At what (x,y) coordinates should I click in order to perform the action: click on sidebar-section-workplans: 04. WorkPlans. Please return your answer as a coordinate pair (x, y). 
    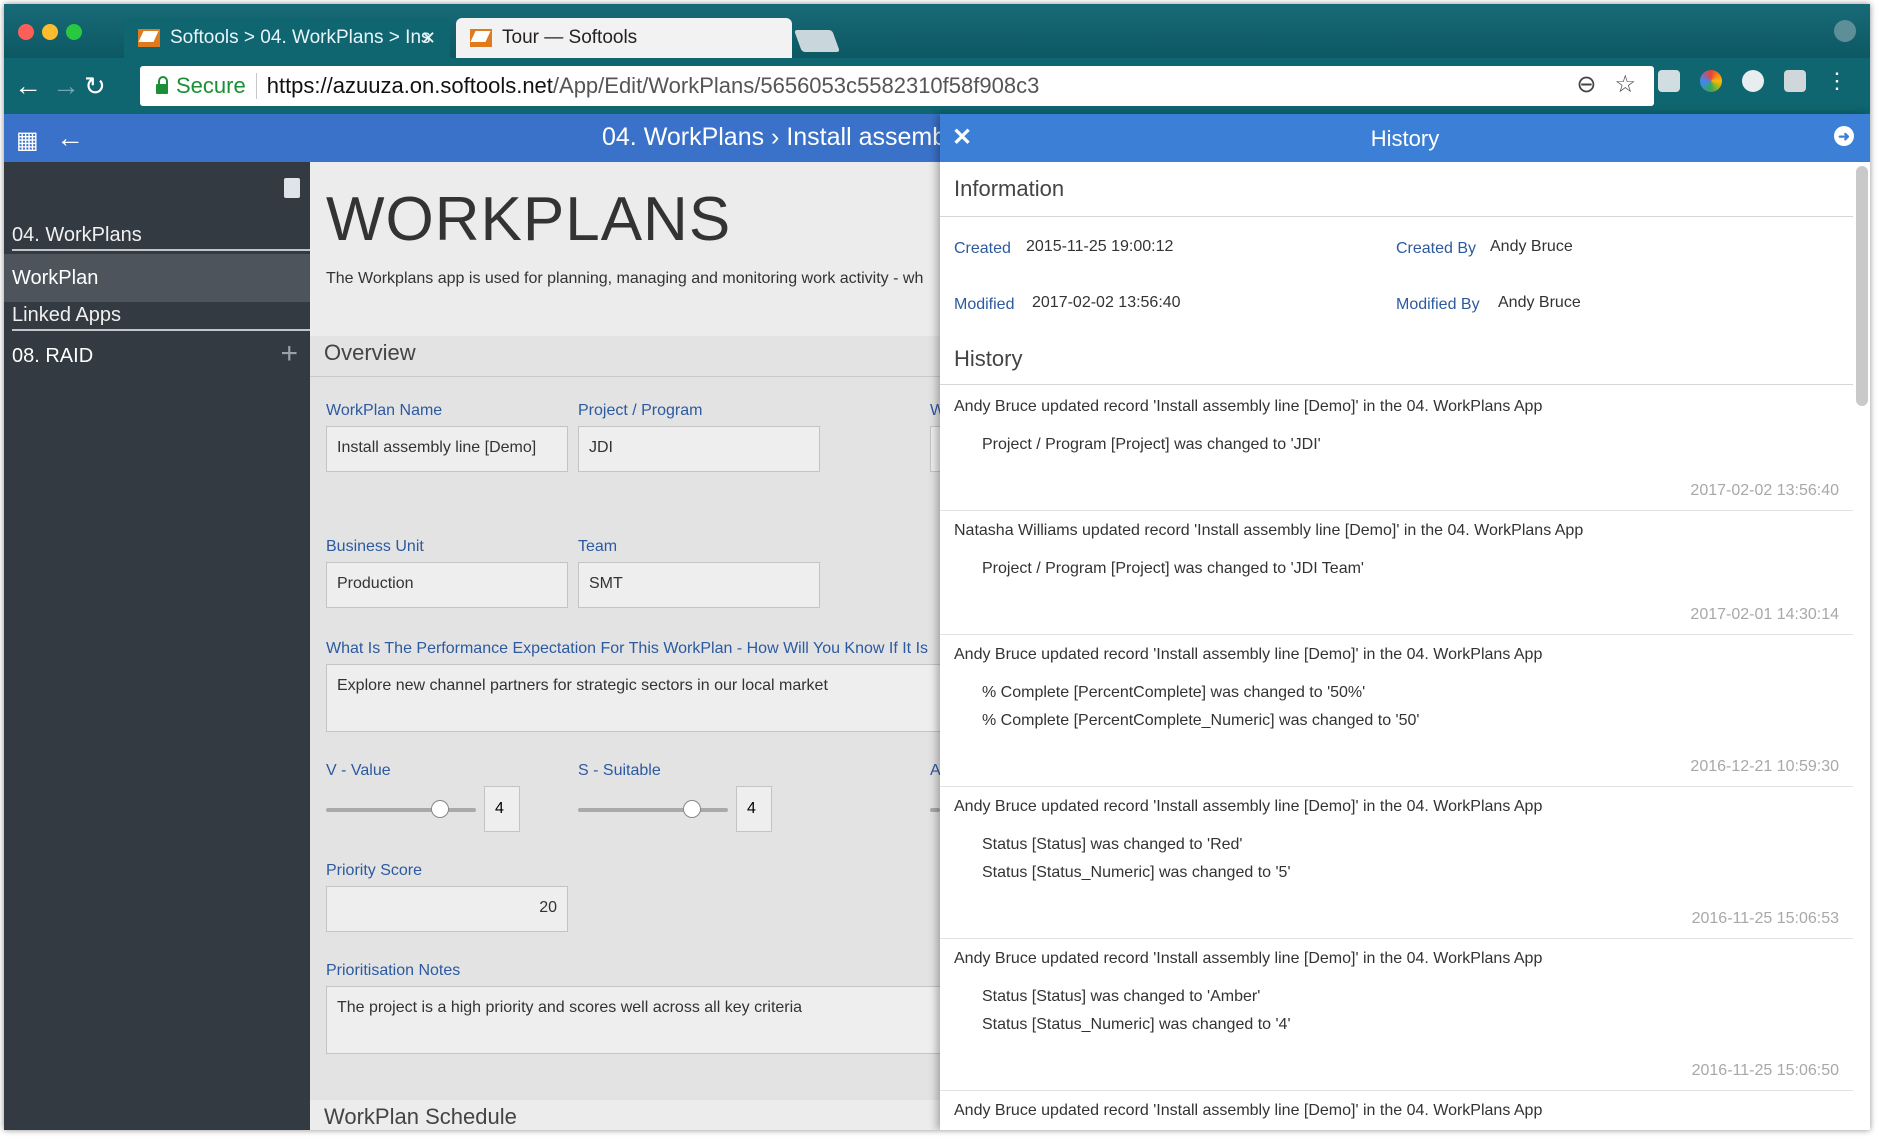
    Looking at the image, I should click on (161, 237).